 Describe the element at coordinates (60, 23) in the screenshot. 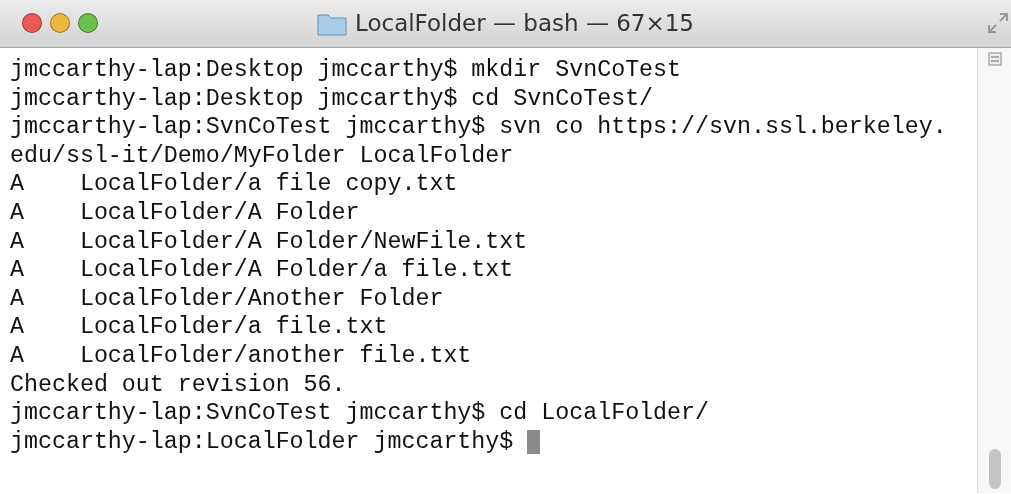

I see `minimize-button` at that location.